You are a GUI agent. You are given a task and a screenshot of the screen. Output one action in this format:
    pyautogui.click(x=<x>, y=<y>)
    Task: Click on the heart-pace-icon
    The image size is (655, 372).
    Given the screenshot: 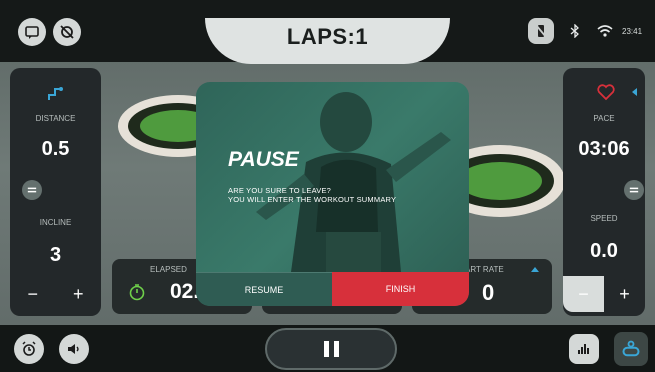 What is the action you would take?
    pyautogui.click(x=606, y=92)
    